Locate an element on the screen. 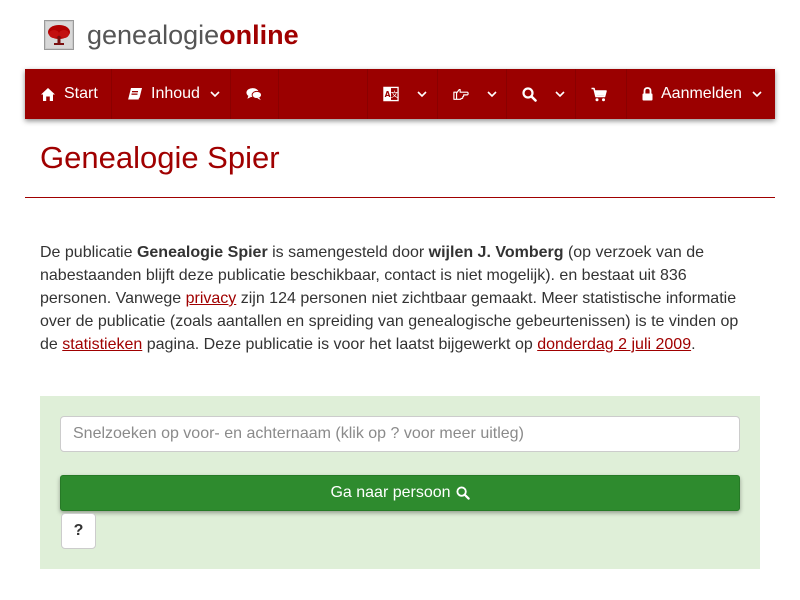 This screenshot has width=800, height=600. title-divider is located at coordinates (400, 197).